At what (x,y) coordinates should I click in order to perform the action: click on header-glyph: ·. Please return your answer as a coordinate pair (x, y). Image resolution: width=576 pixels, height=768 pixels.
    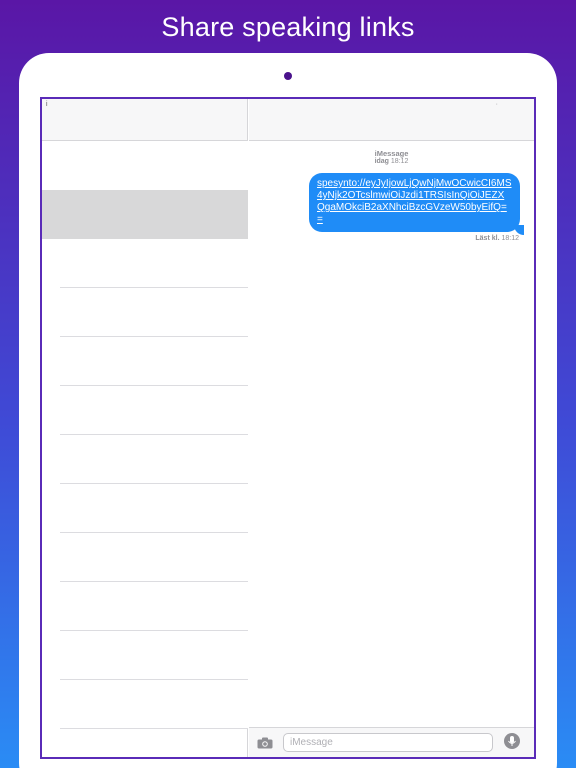
    Looking at the image, I should click on (496, 104).